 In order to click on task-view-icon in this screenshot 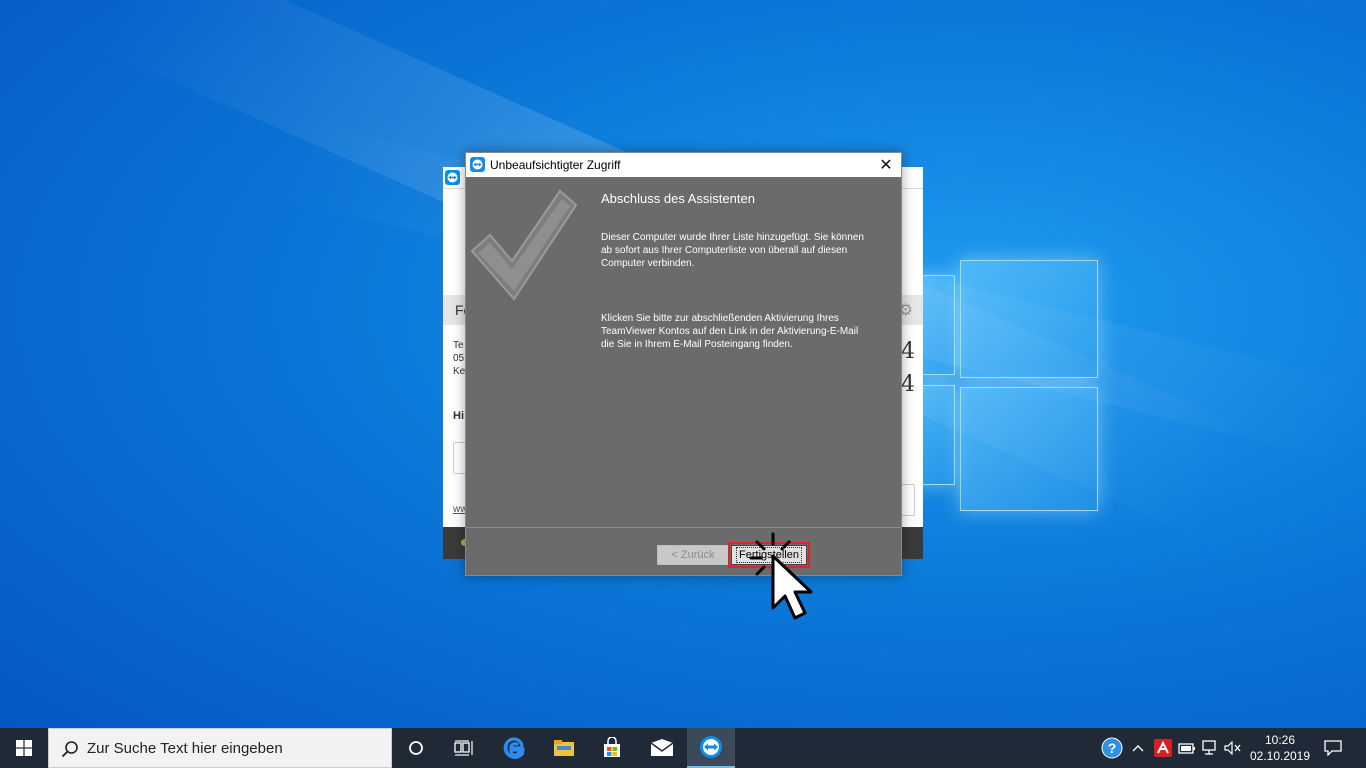, I will do `click(463, 748)`.